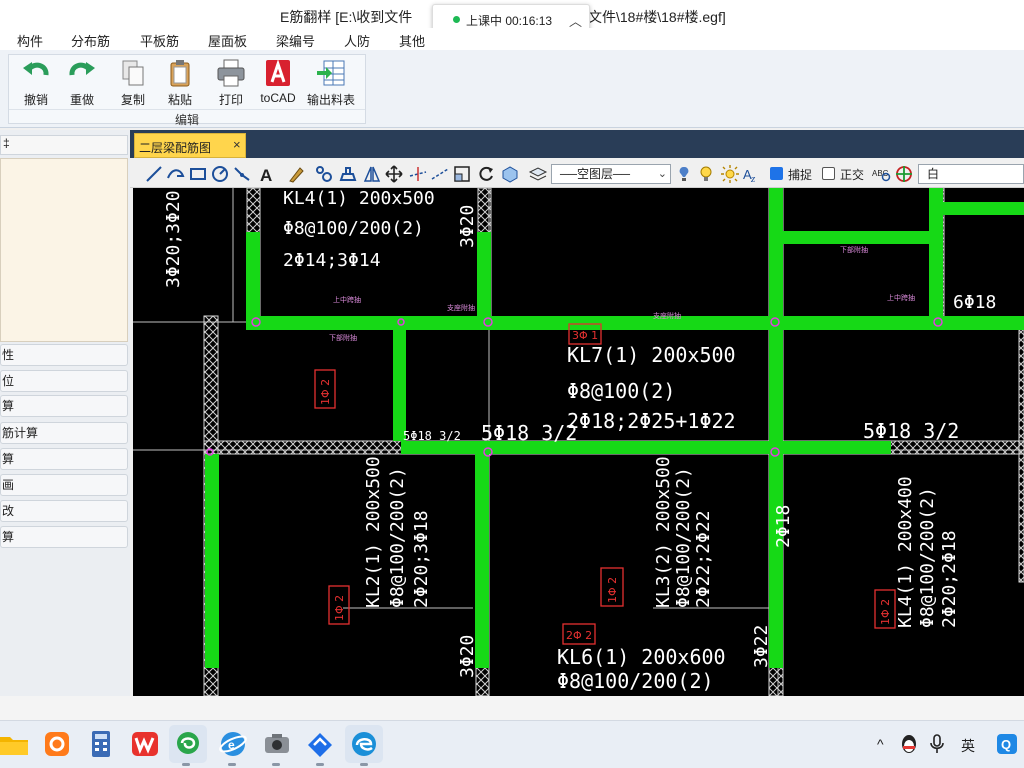 The image size is (1024, 768). Describe the element at coordinates (64, 537) in the screenshot. I see `left-btn-calc-3: 算` at that location.